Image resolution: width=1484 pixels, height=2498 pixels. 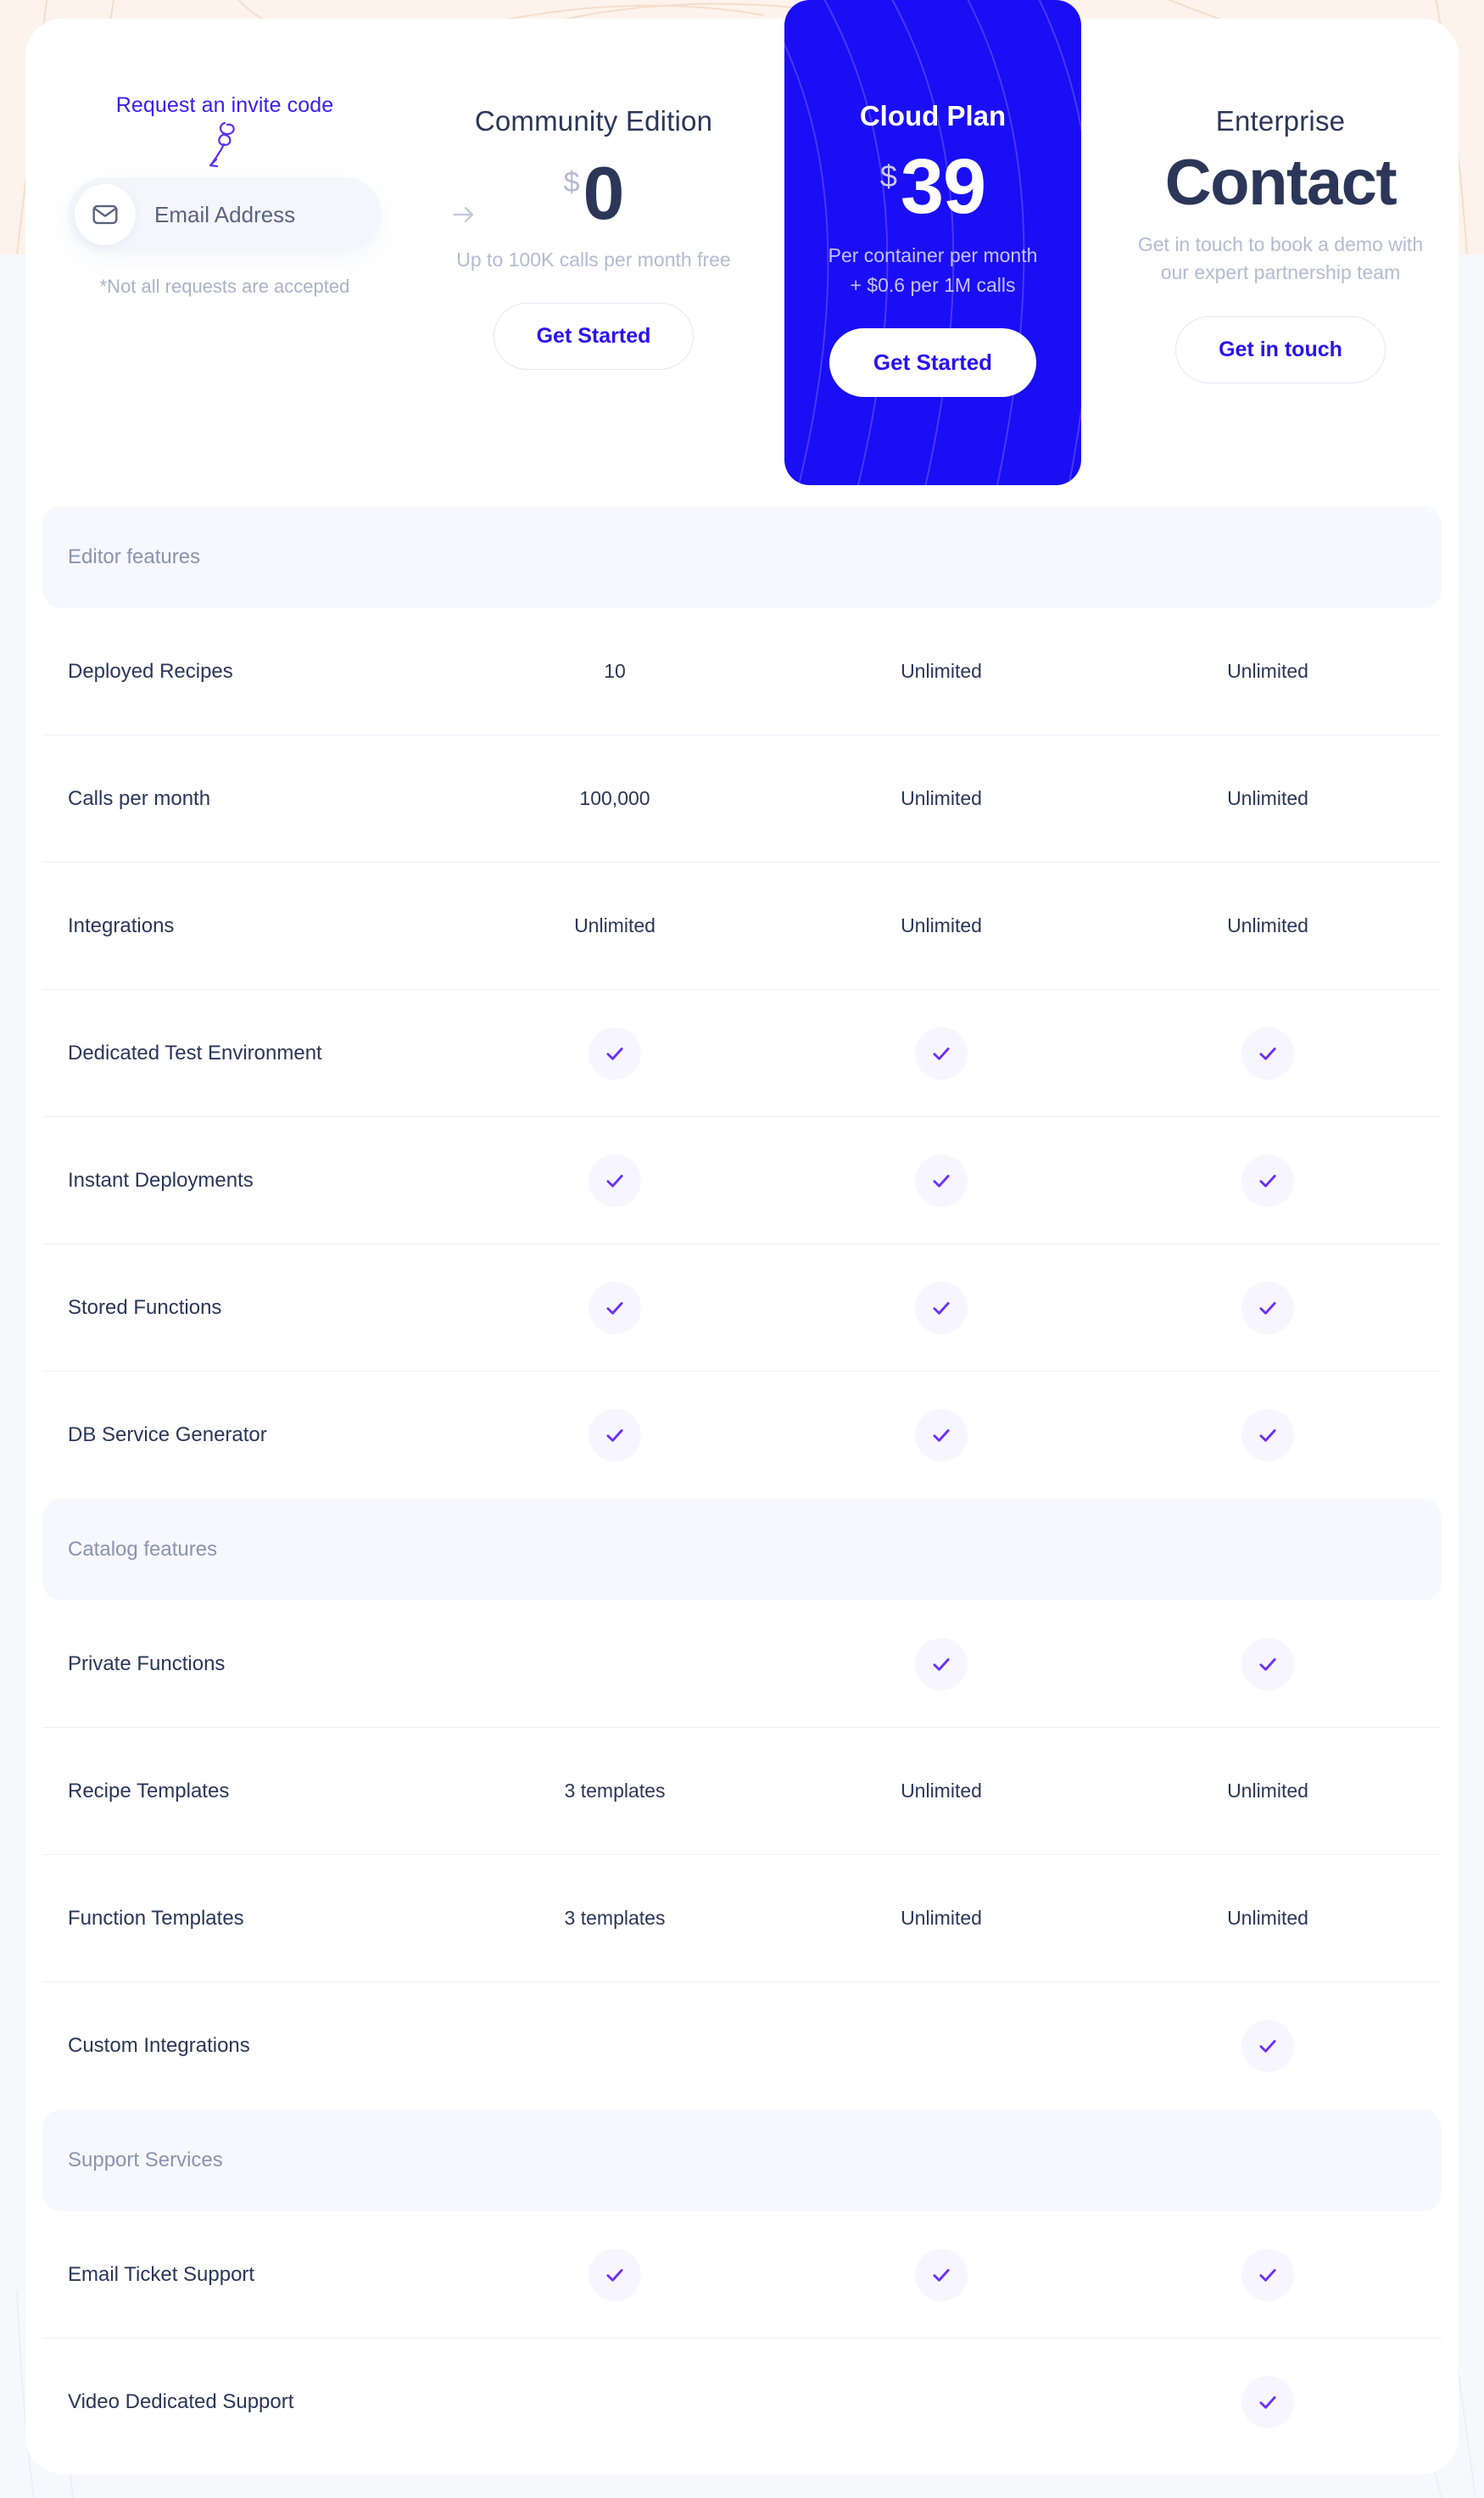 What do you see at coordinates (742, 671) in the screenshot?
I see `table-row: Deployed Recipes 10 Unlimited Unlimited` at bounding box center [742, 671].